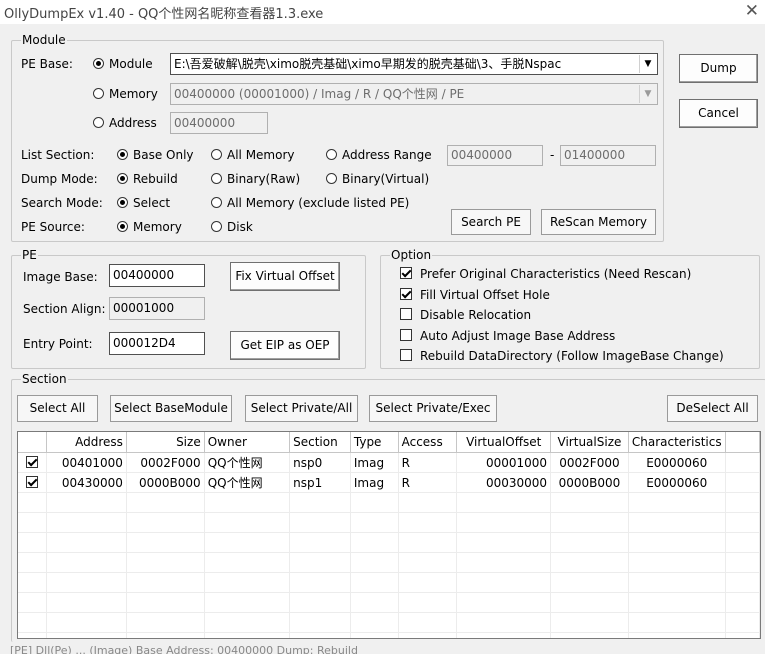  I want to click on image-base-label: Image Base:, so click(60, 277).